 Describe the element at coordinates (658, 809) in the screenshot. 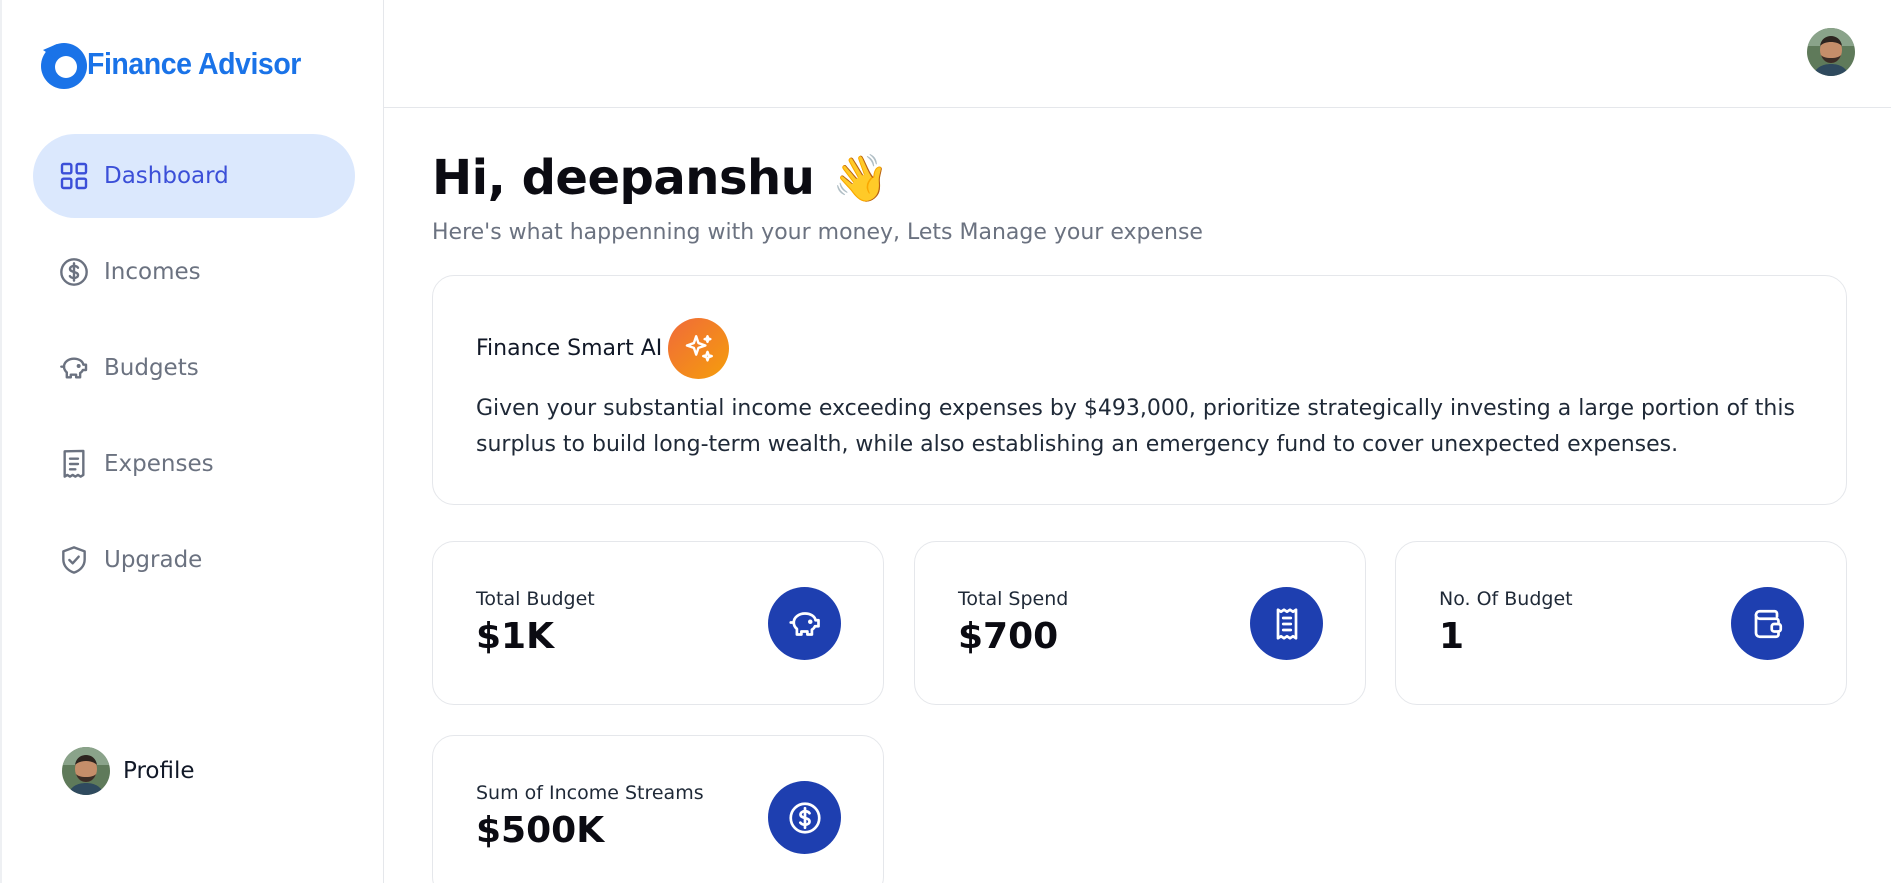

I see `stat-card-income-streams: Sum of Income Streams $500K` at that location.